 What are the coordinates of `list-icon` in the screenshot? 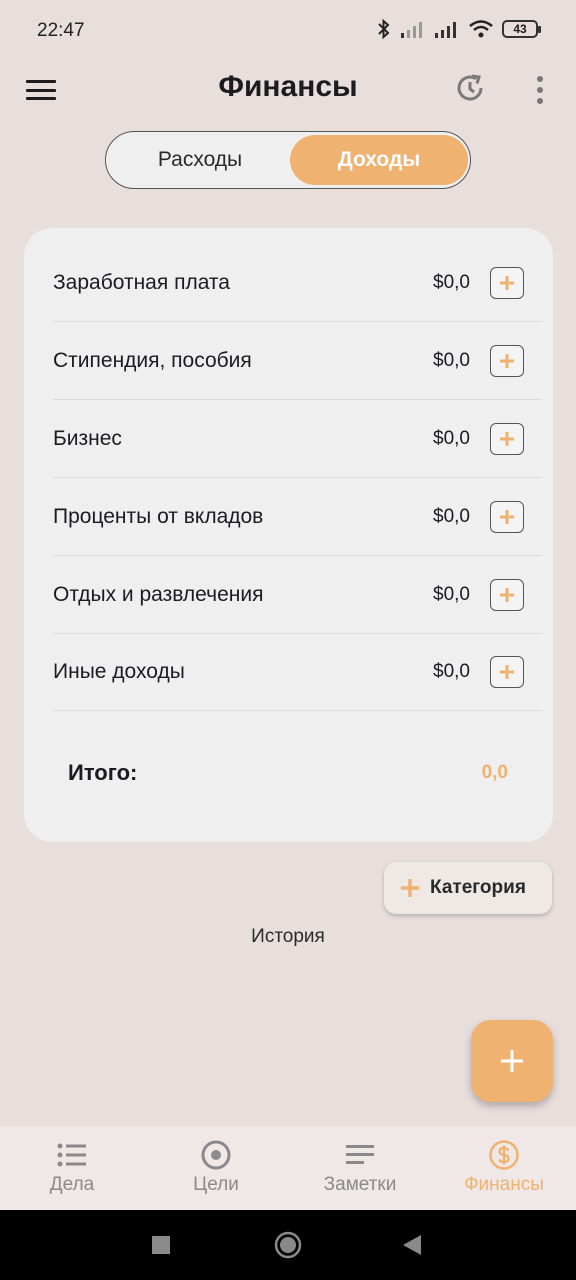 It's located at (71, 1155).